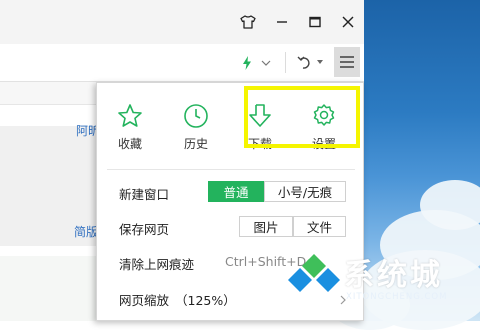 This screenshot has height=330, width=480. I want to click on title-bar, so click(182, 22).